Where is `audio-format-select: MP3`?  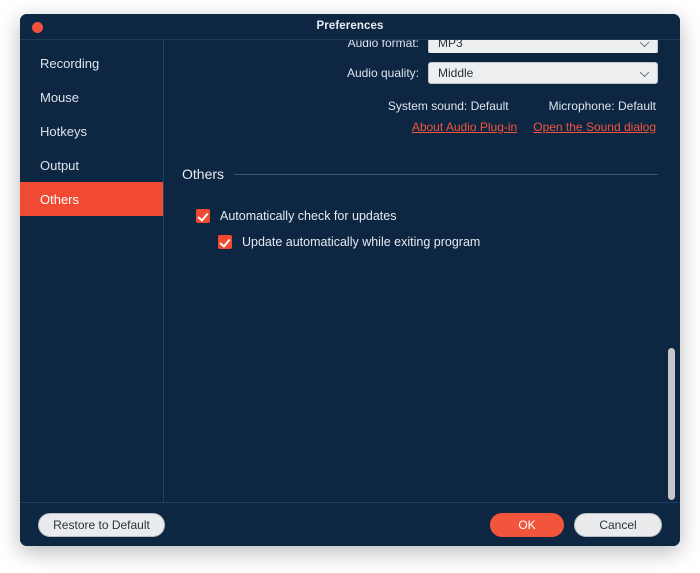 audio-format-select: MP3 is located at coordinates (543, 46).